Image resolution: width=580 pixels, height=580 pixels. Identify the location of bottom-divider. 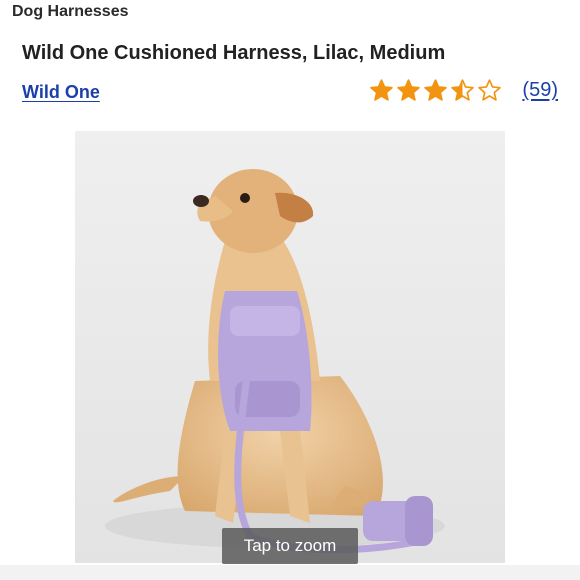
(290, 572).